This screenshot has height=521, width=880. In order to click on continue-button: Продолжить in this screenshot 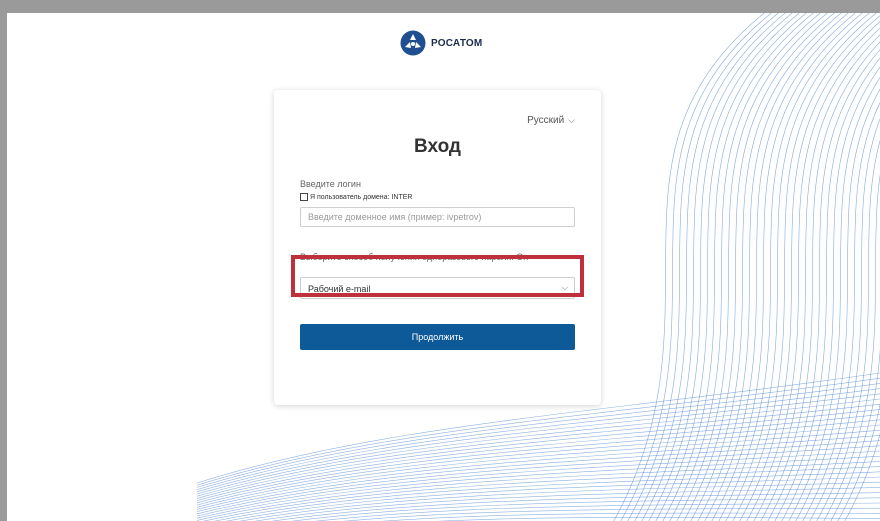, I will do `click(437, 337)`.